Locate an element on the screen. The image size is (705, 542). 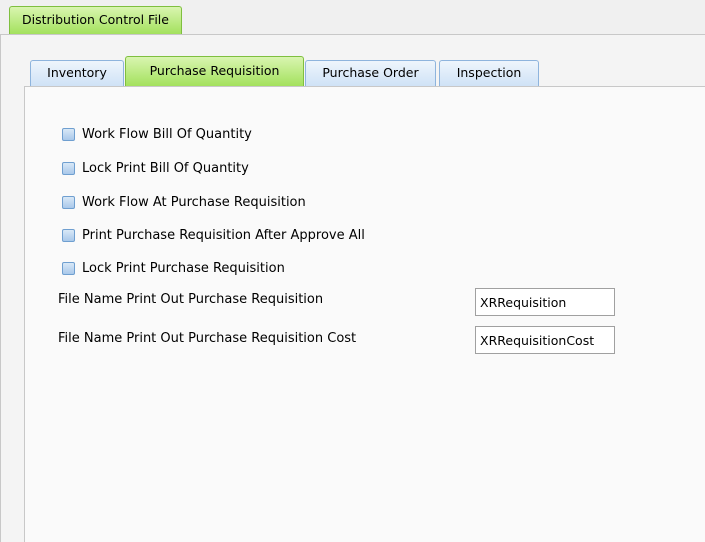
requisition-filename-input is located at coordinates (545, 302).